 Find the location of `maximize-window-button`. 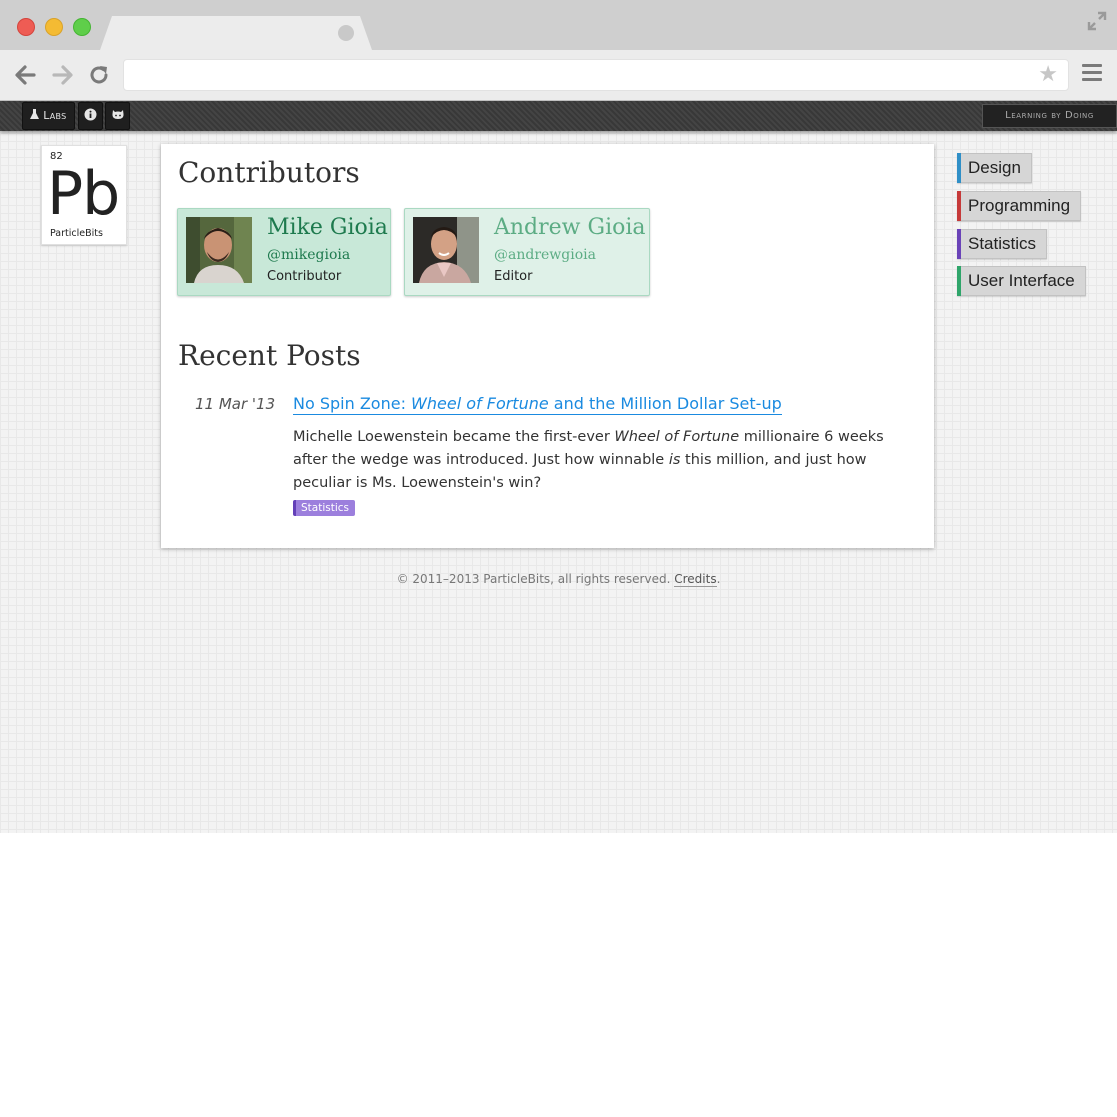

maximize-window-button is located at coordinates (82, 27).